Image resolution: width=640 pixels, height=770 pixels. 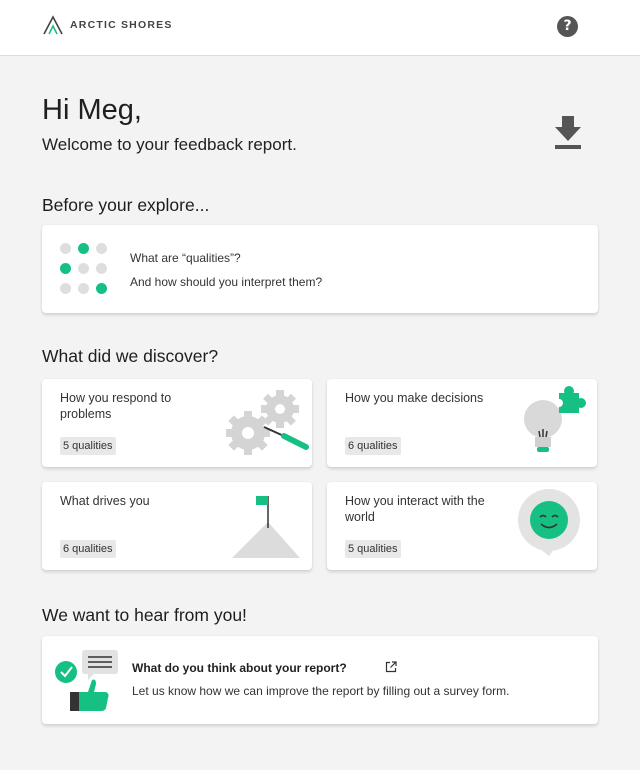 What do you see at coordinates (391, 667) in the screenshot?
I see `external-link-icon` at bounding box center [391, 667].